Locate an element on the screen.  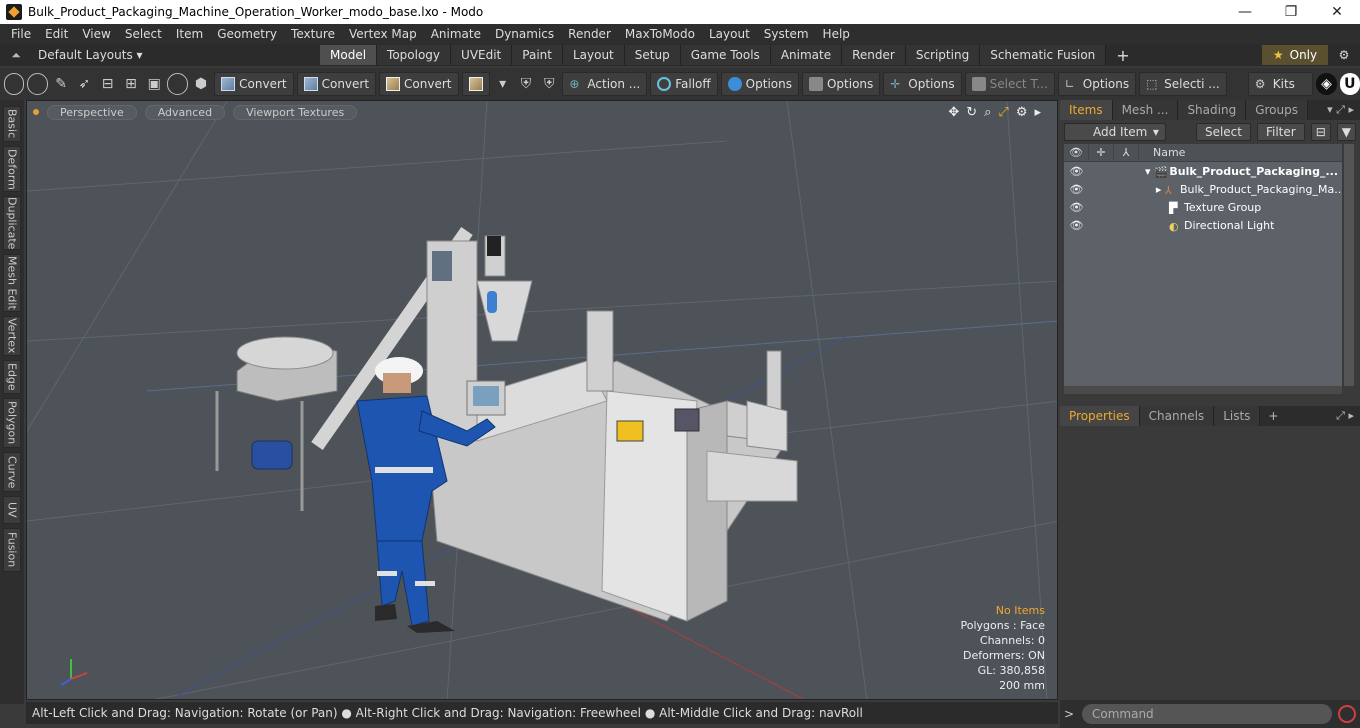
falloff-button: Falloff is located at coordinates (684, 84).